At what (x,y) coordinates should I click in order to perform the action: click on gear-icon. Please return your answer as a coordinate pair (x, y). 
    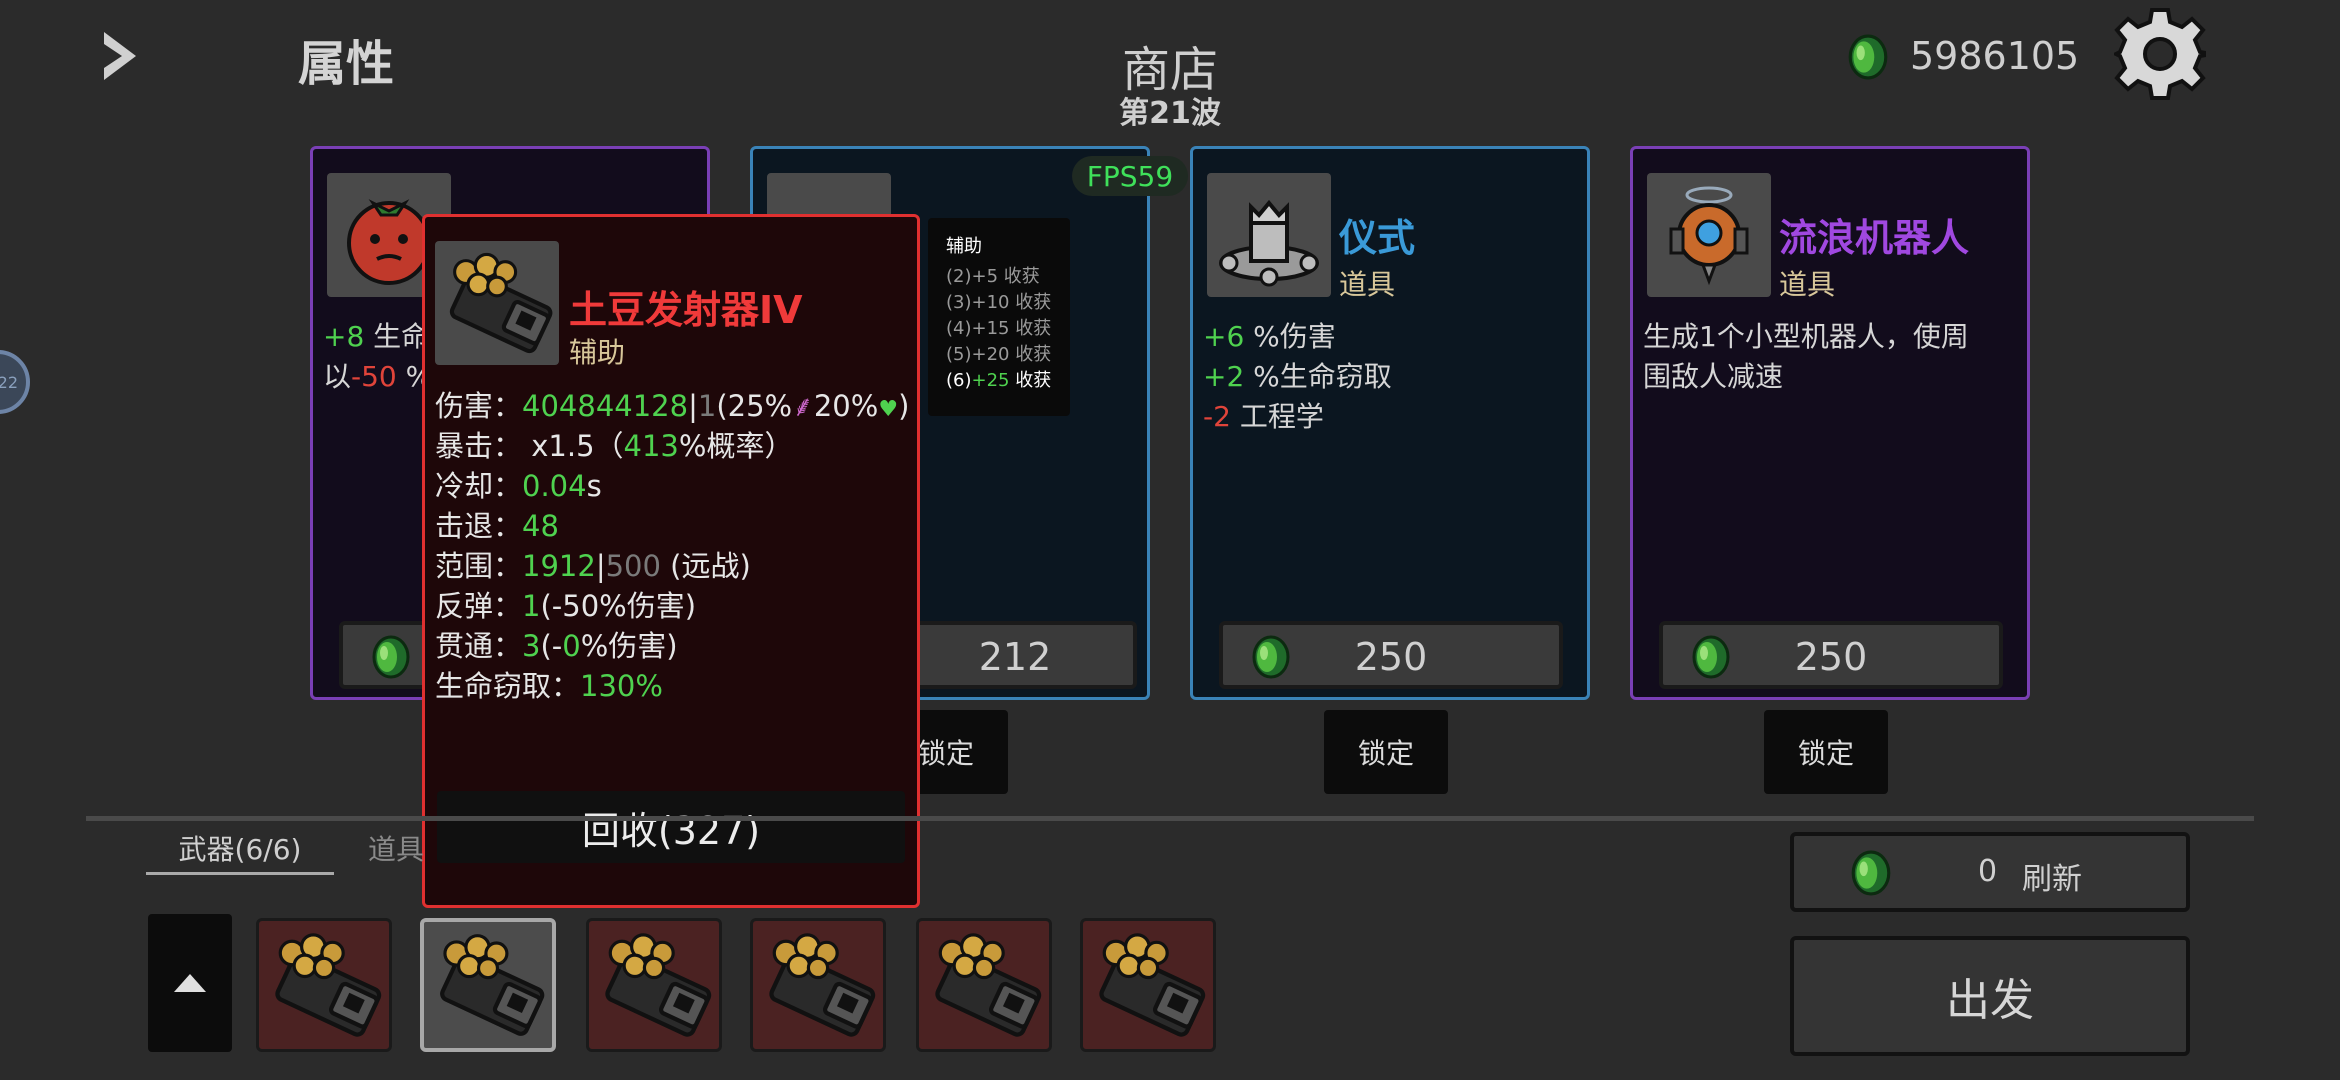
    Looking at the image, I should click on (2160, 54).